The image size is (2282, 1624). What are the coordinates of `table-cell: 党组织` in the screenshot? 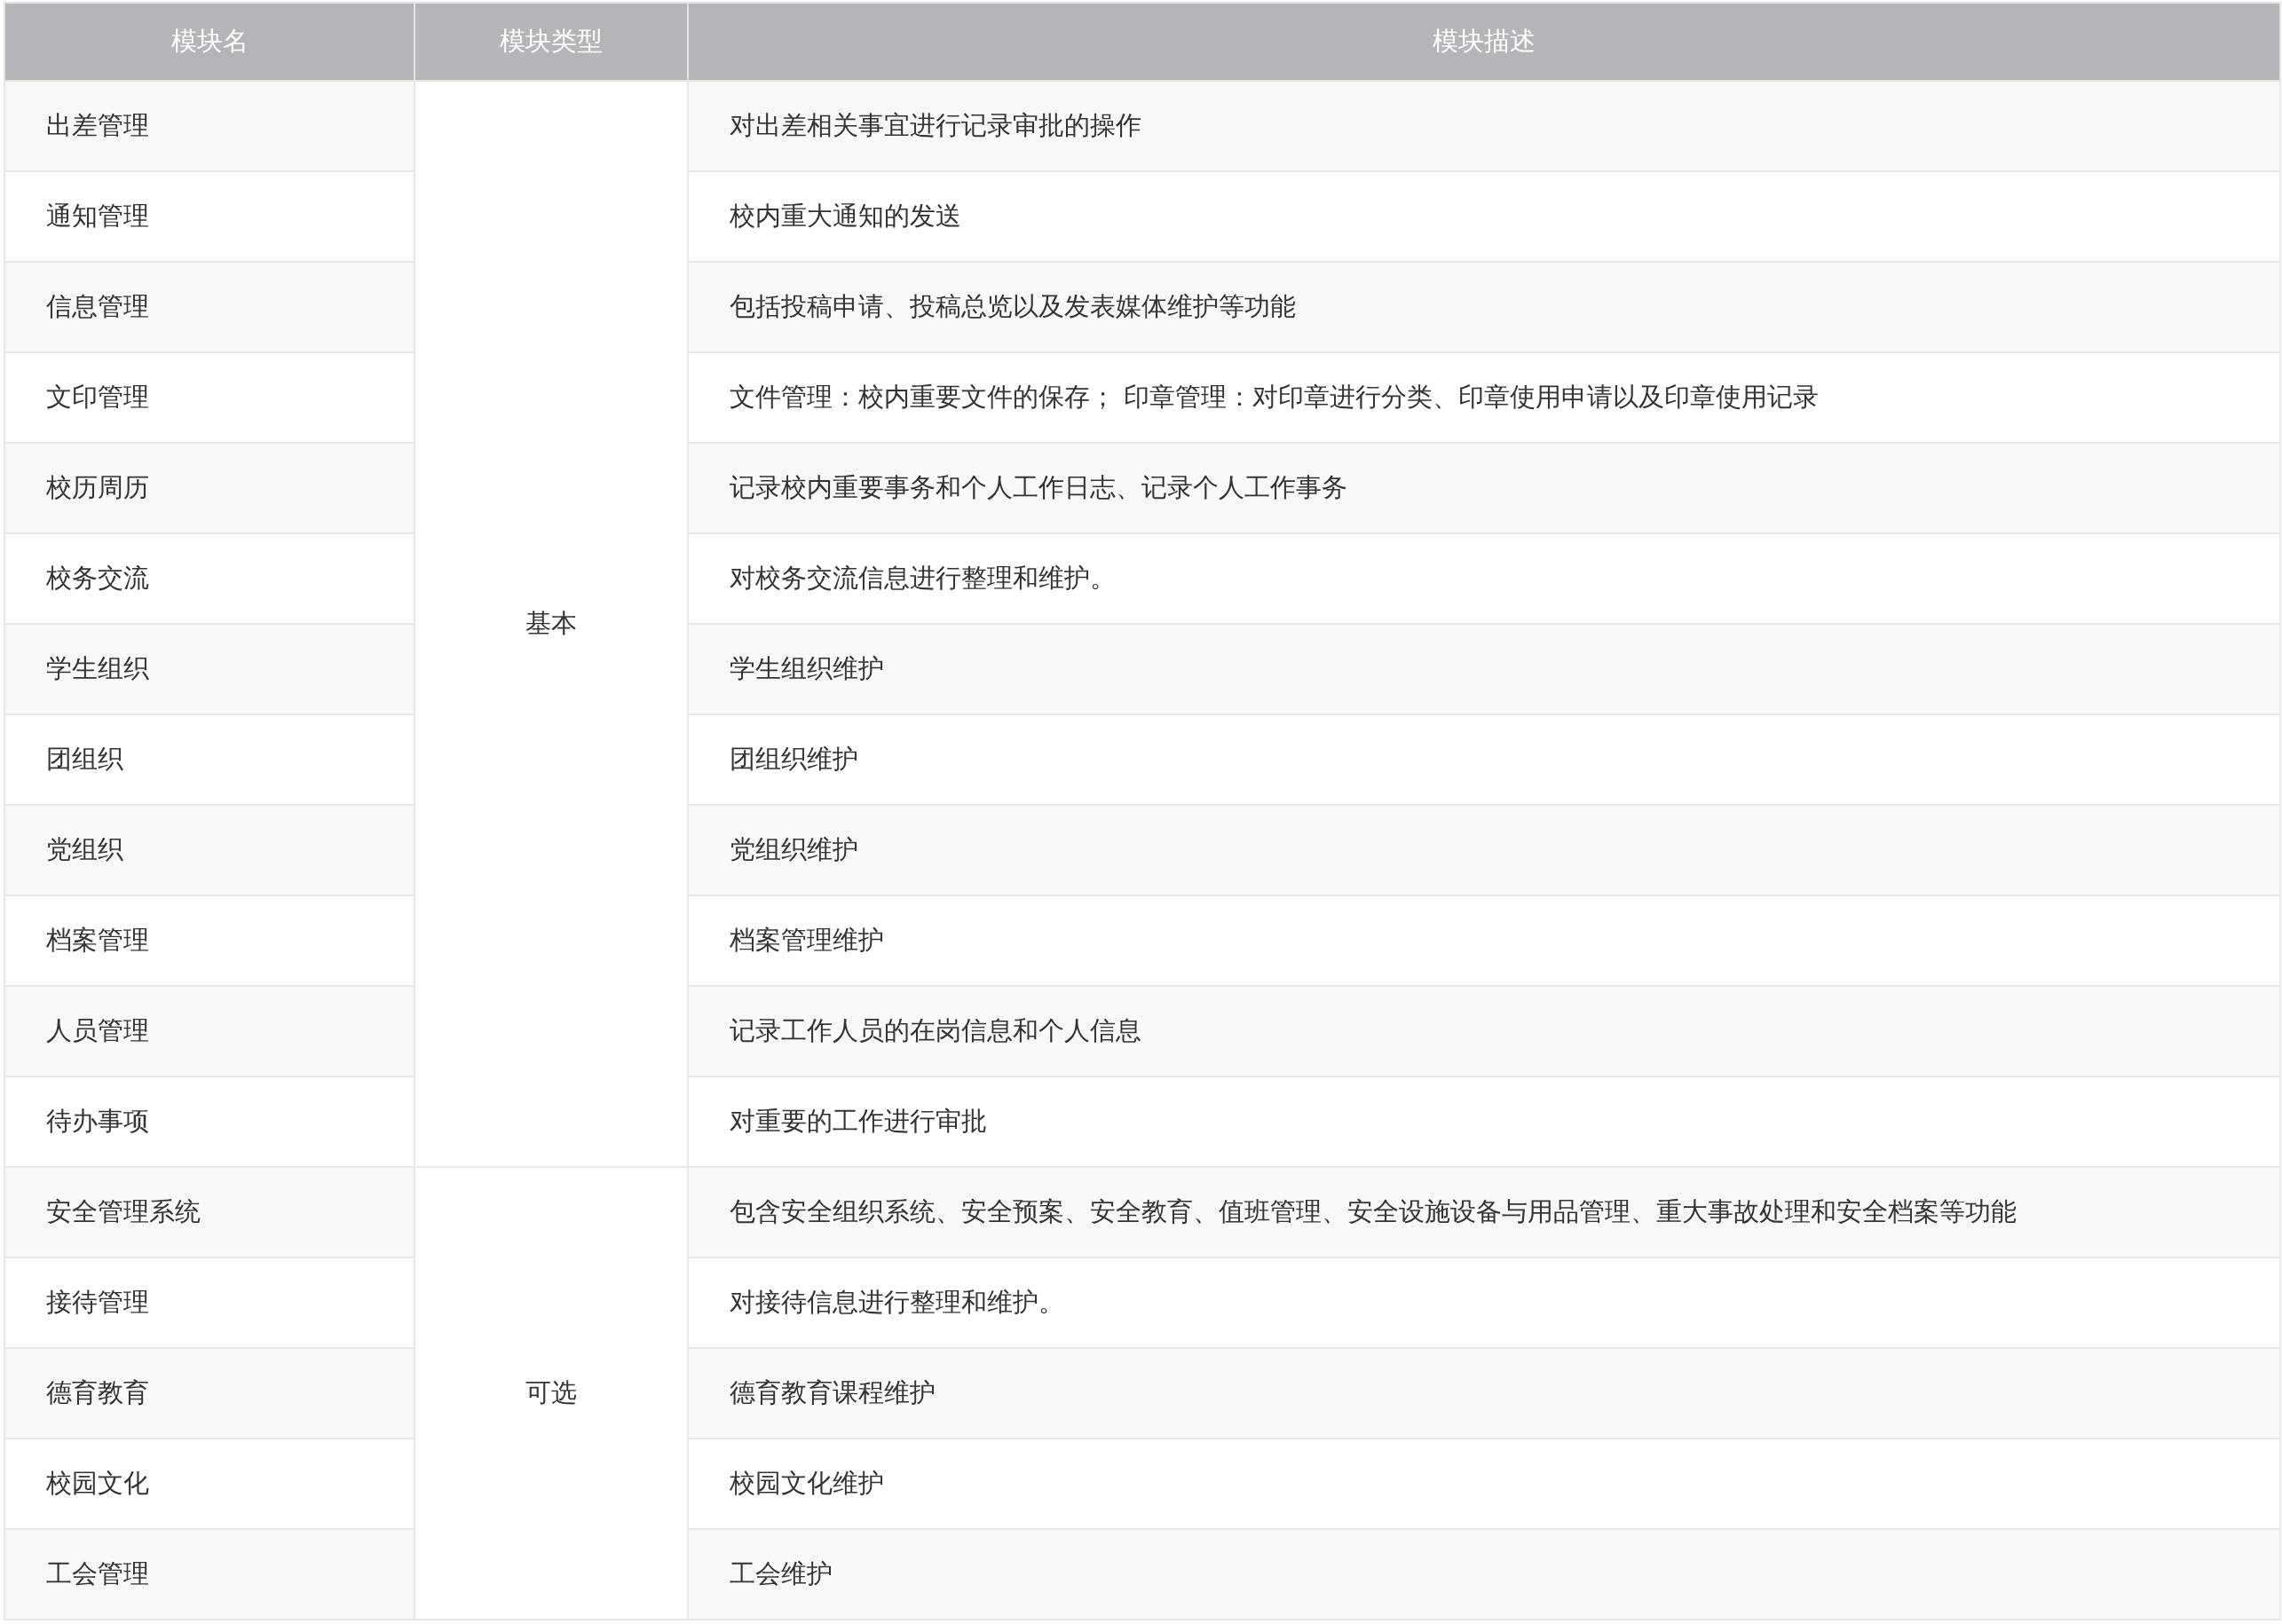 It's located at (210, 850).